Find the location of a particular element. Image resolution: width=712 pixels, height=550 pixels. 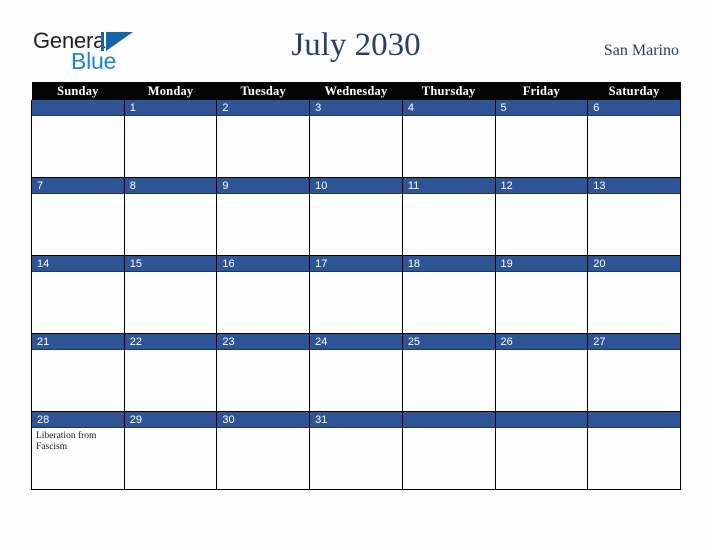

day-cell-content: 15 is located at coordinates (170, 294).